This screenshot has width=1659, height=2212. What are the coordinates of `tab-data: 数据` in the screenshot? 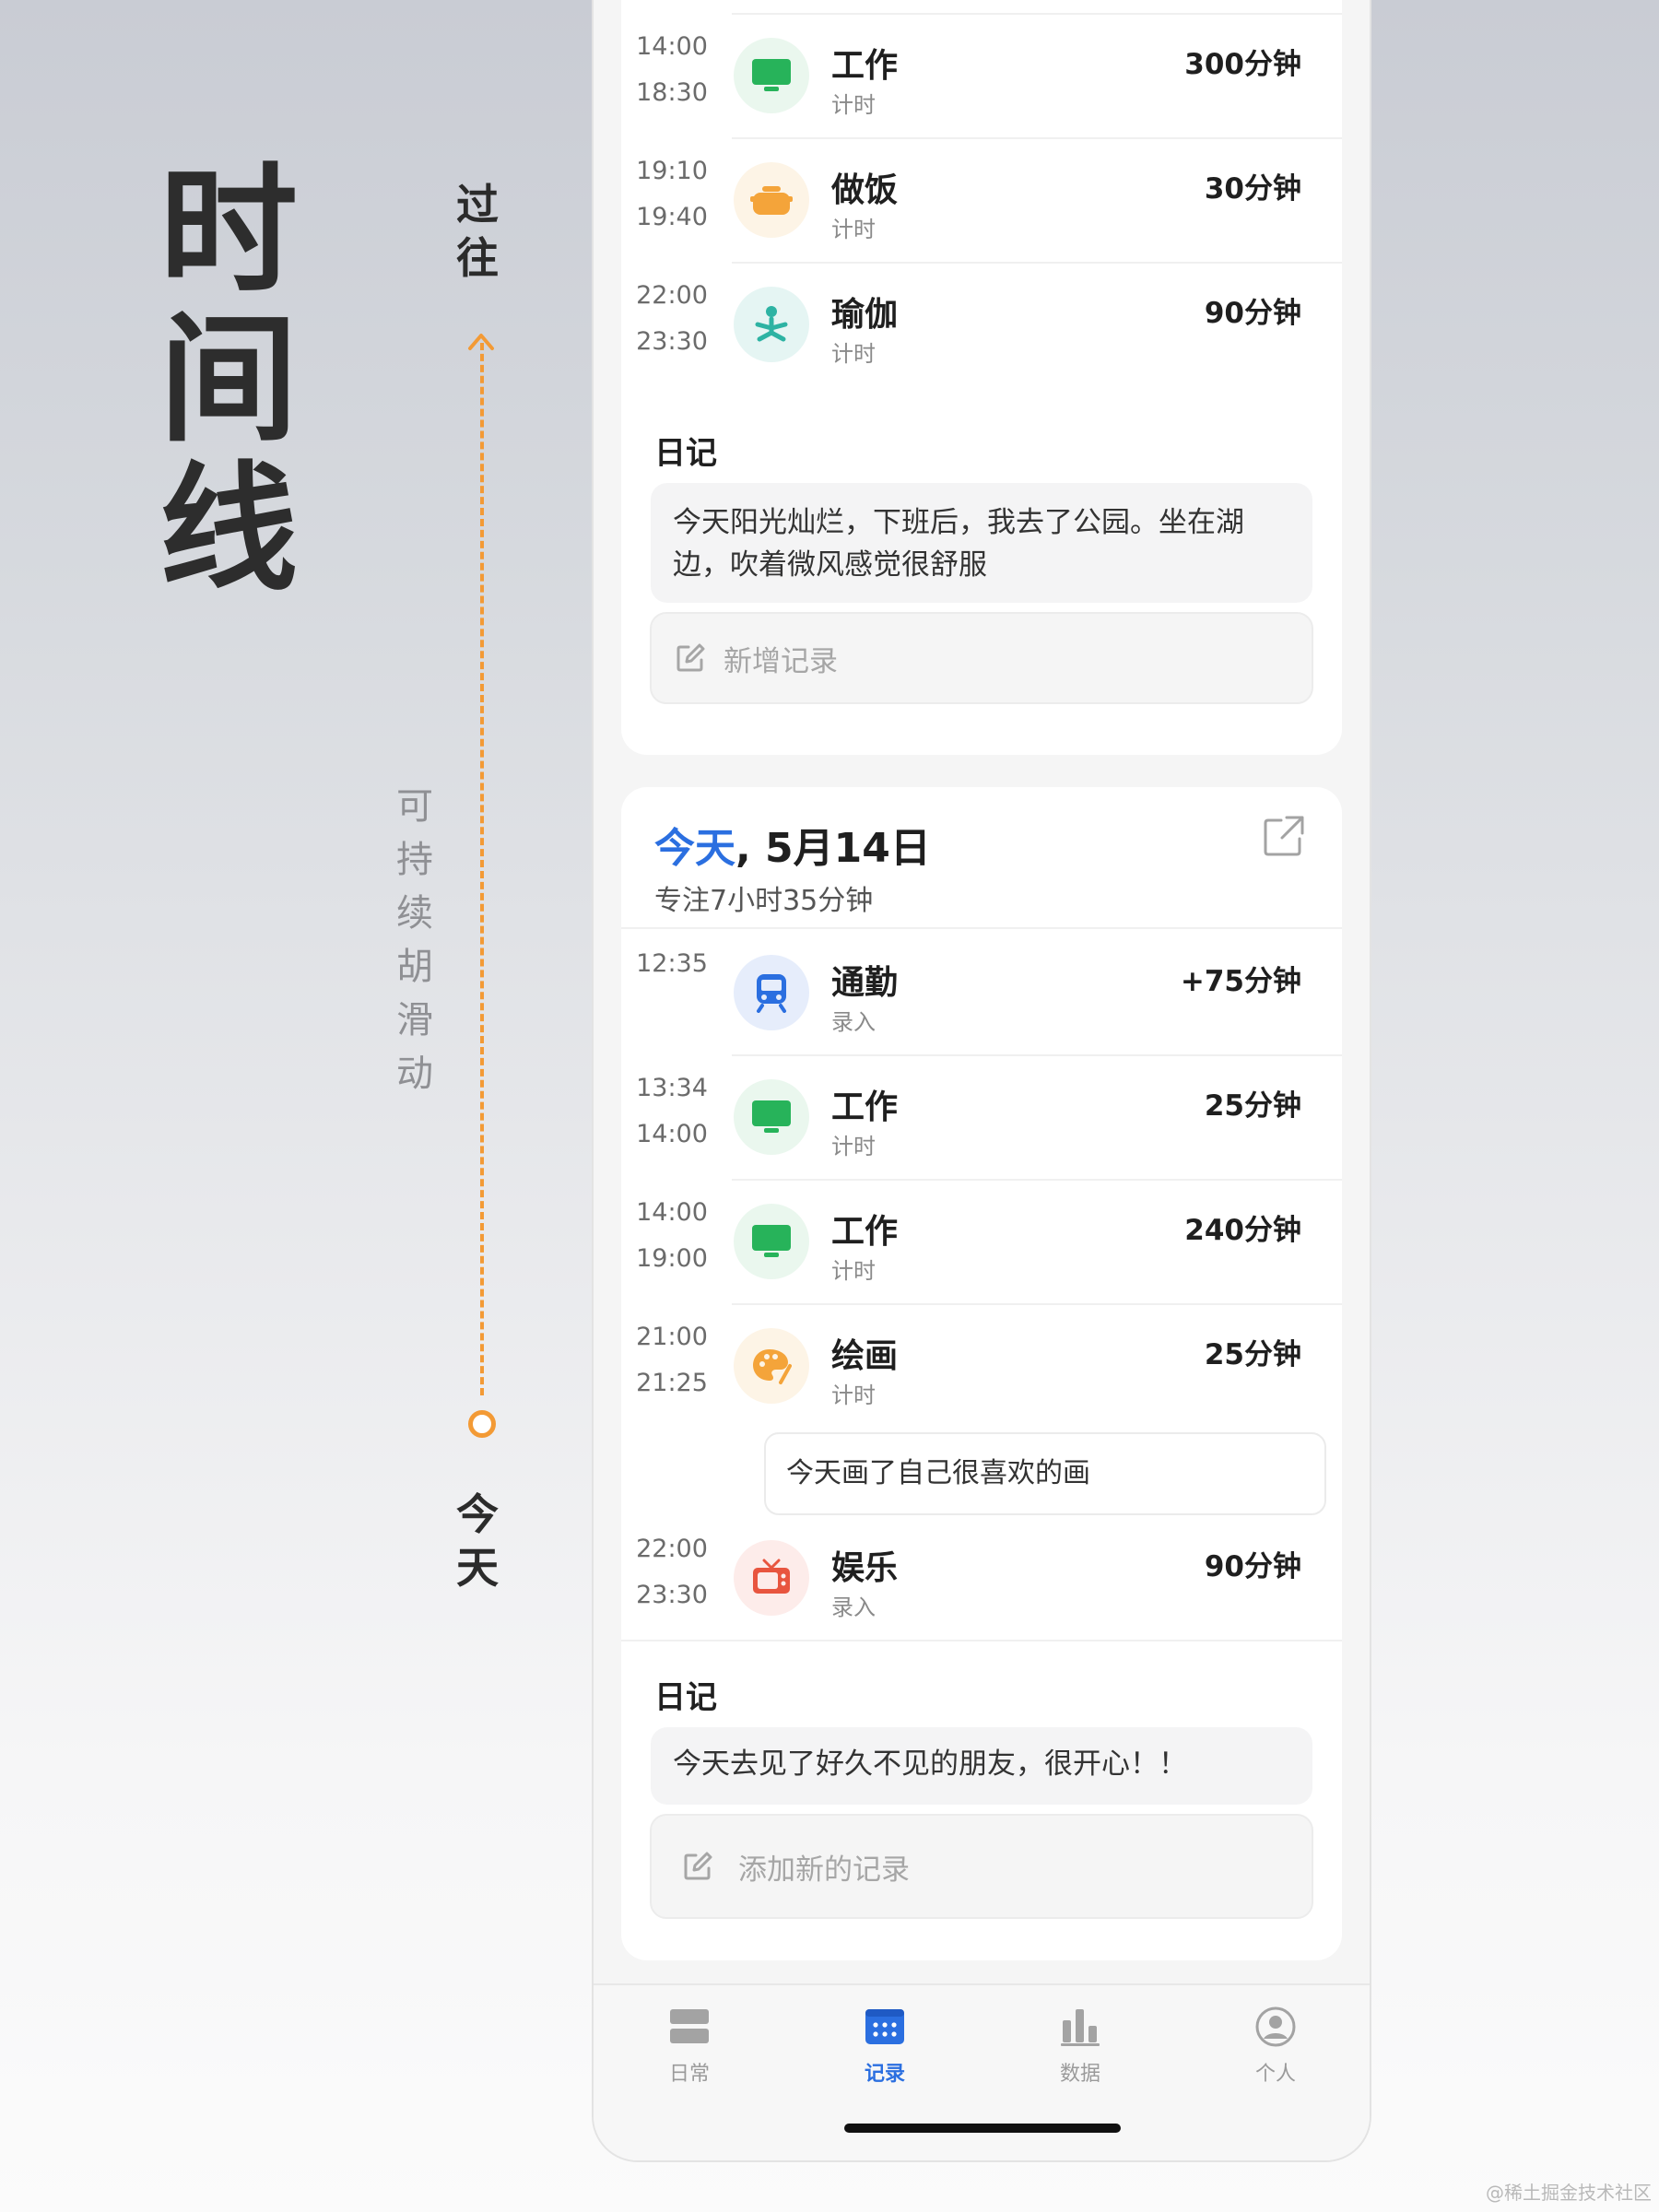 It's located at (1080, 2046).